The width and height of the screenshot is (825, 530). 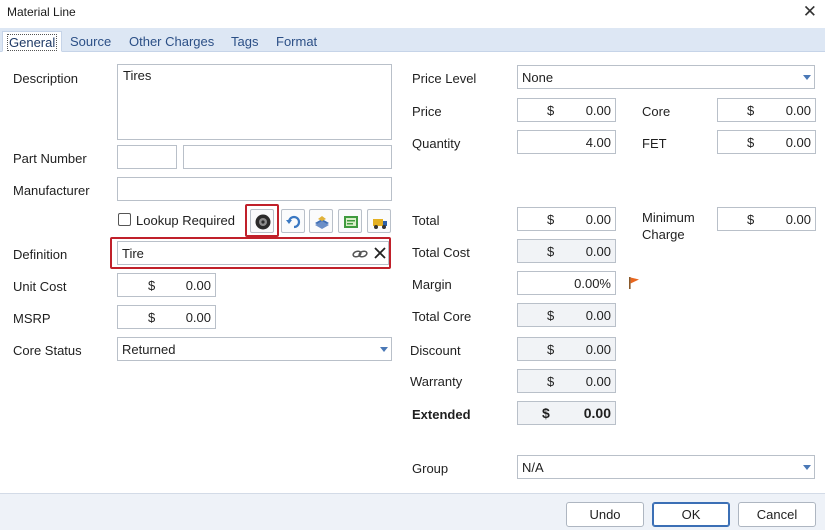 What do you see at coordinates (442, 316) in the screenshot?
I see `total-core-label: Total Core` at bounding box center [442, 316].